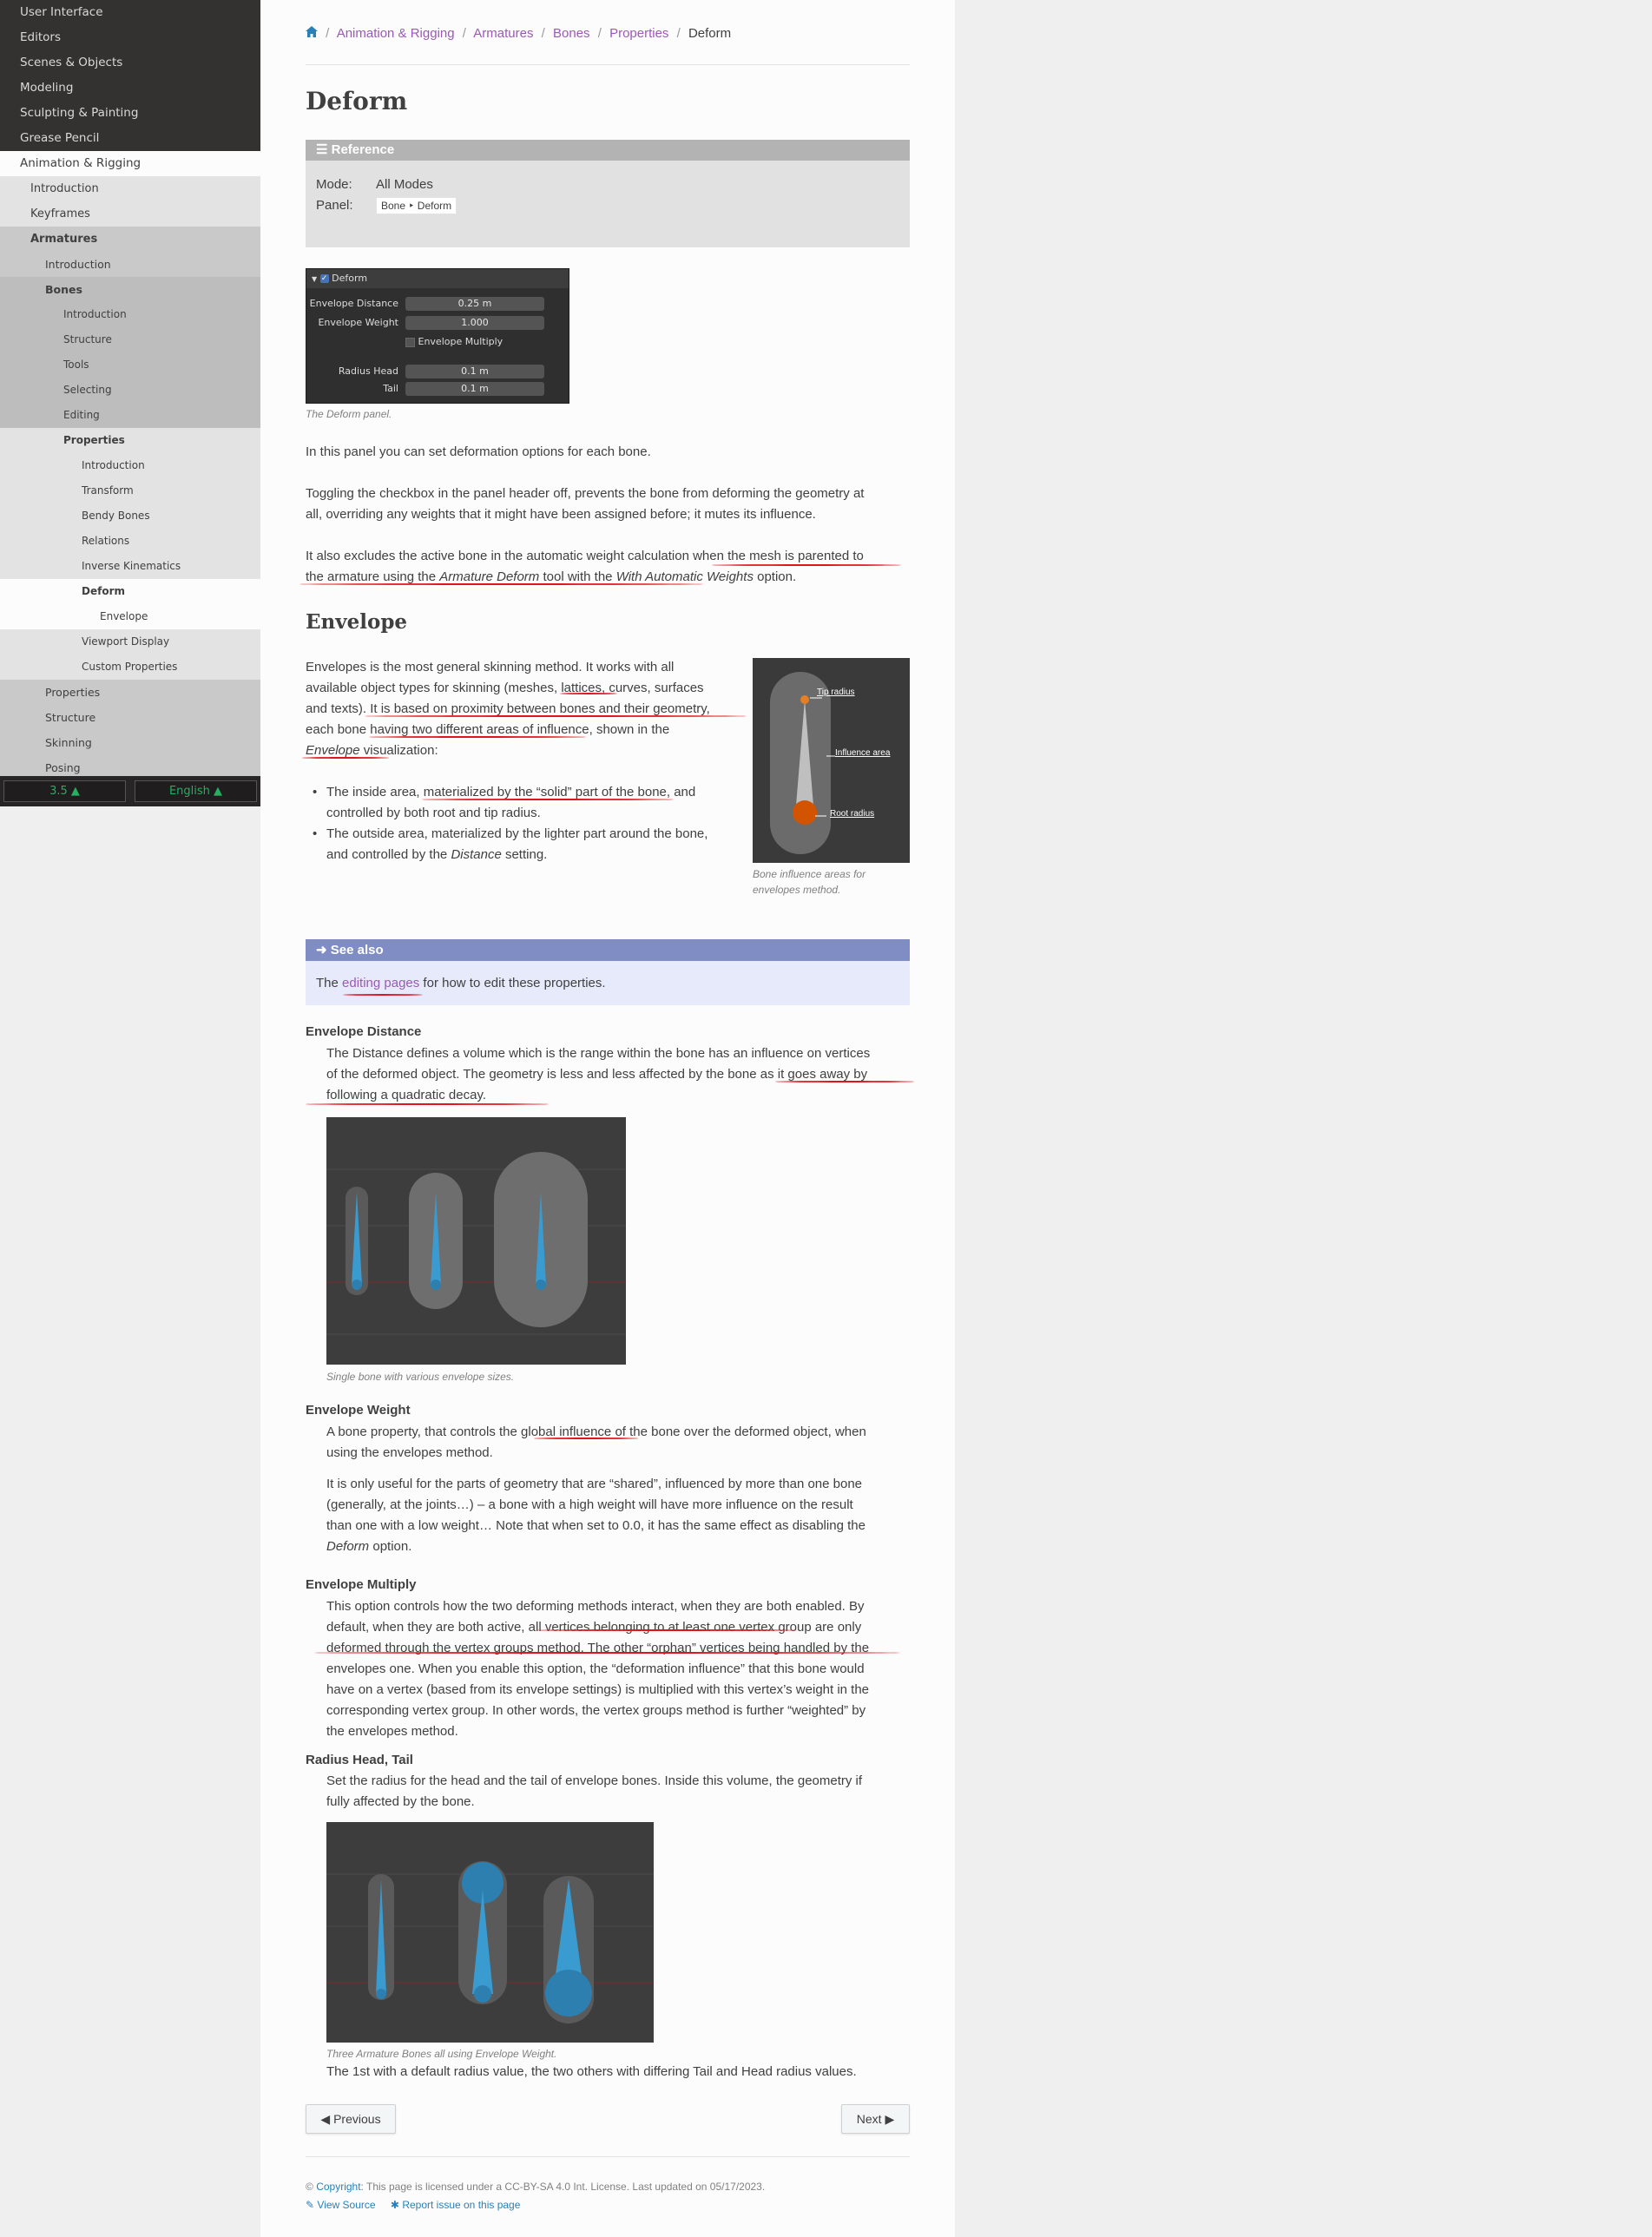 This screenshot has width=1652, height=2237. Describe the element at coordinates (503, 33) in the screenshot. I see `breadcrumb-link: Armatures` at that location.